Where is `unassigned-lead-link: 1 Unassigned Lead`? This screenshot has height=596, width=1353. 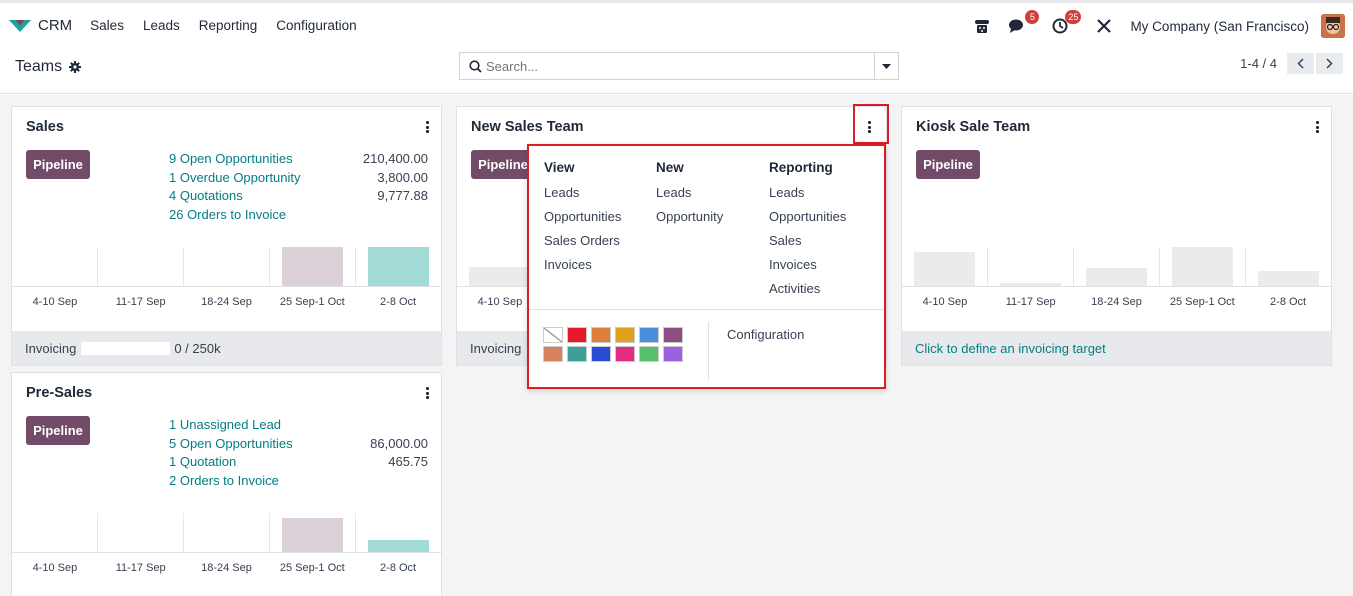
unassigned-lead-link: 1 Unassigned Lead is located at coordinates (225, 426).